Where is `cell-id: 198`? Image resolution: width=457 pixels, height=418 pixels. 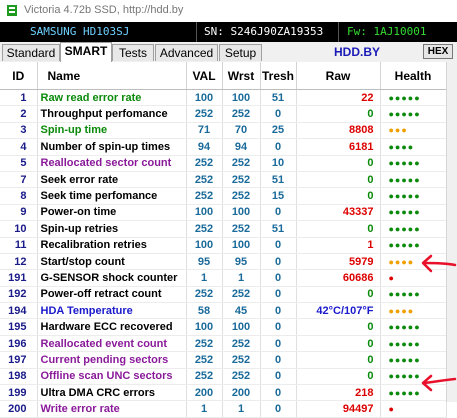
cell-id: 198 is located at coordinates (19, 377).